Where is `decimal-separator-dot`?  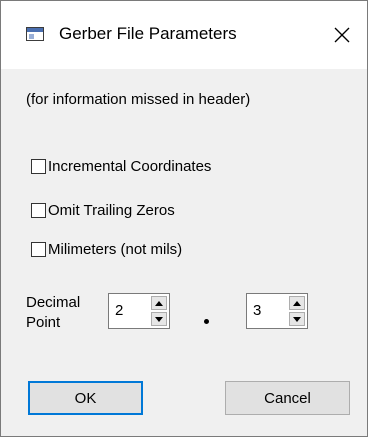
decimal-separator-dot is located at coordinates (206, 321).